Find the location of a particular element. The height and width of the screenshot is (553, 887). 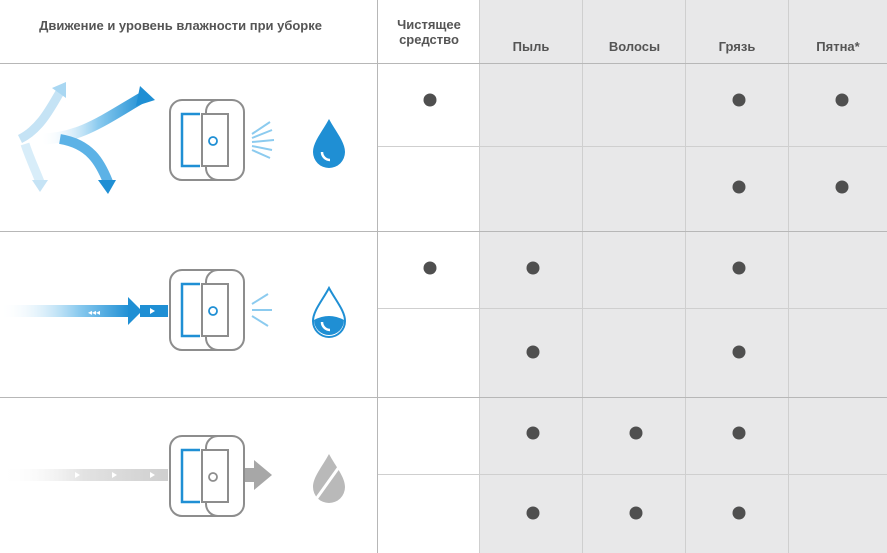

no-water-icon is located at coordinates (329, 478).